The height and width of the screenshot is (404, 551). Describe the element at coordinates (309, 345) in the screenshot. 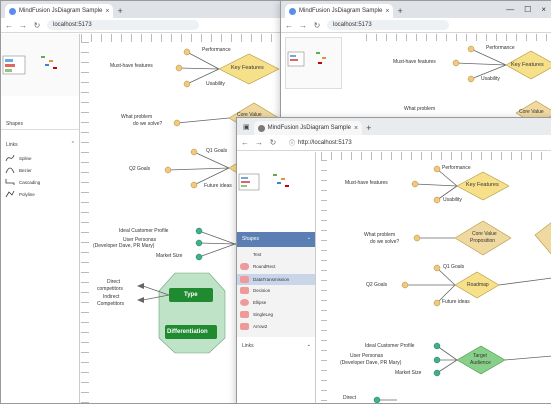

I see `expand-icon: ⌄` at that location.